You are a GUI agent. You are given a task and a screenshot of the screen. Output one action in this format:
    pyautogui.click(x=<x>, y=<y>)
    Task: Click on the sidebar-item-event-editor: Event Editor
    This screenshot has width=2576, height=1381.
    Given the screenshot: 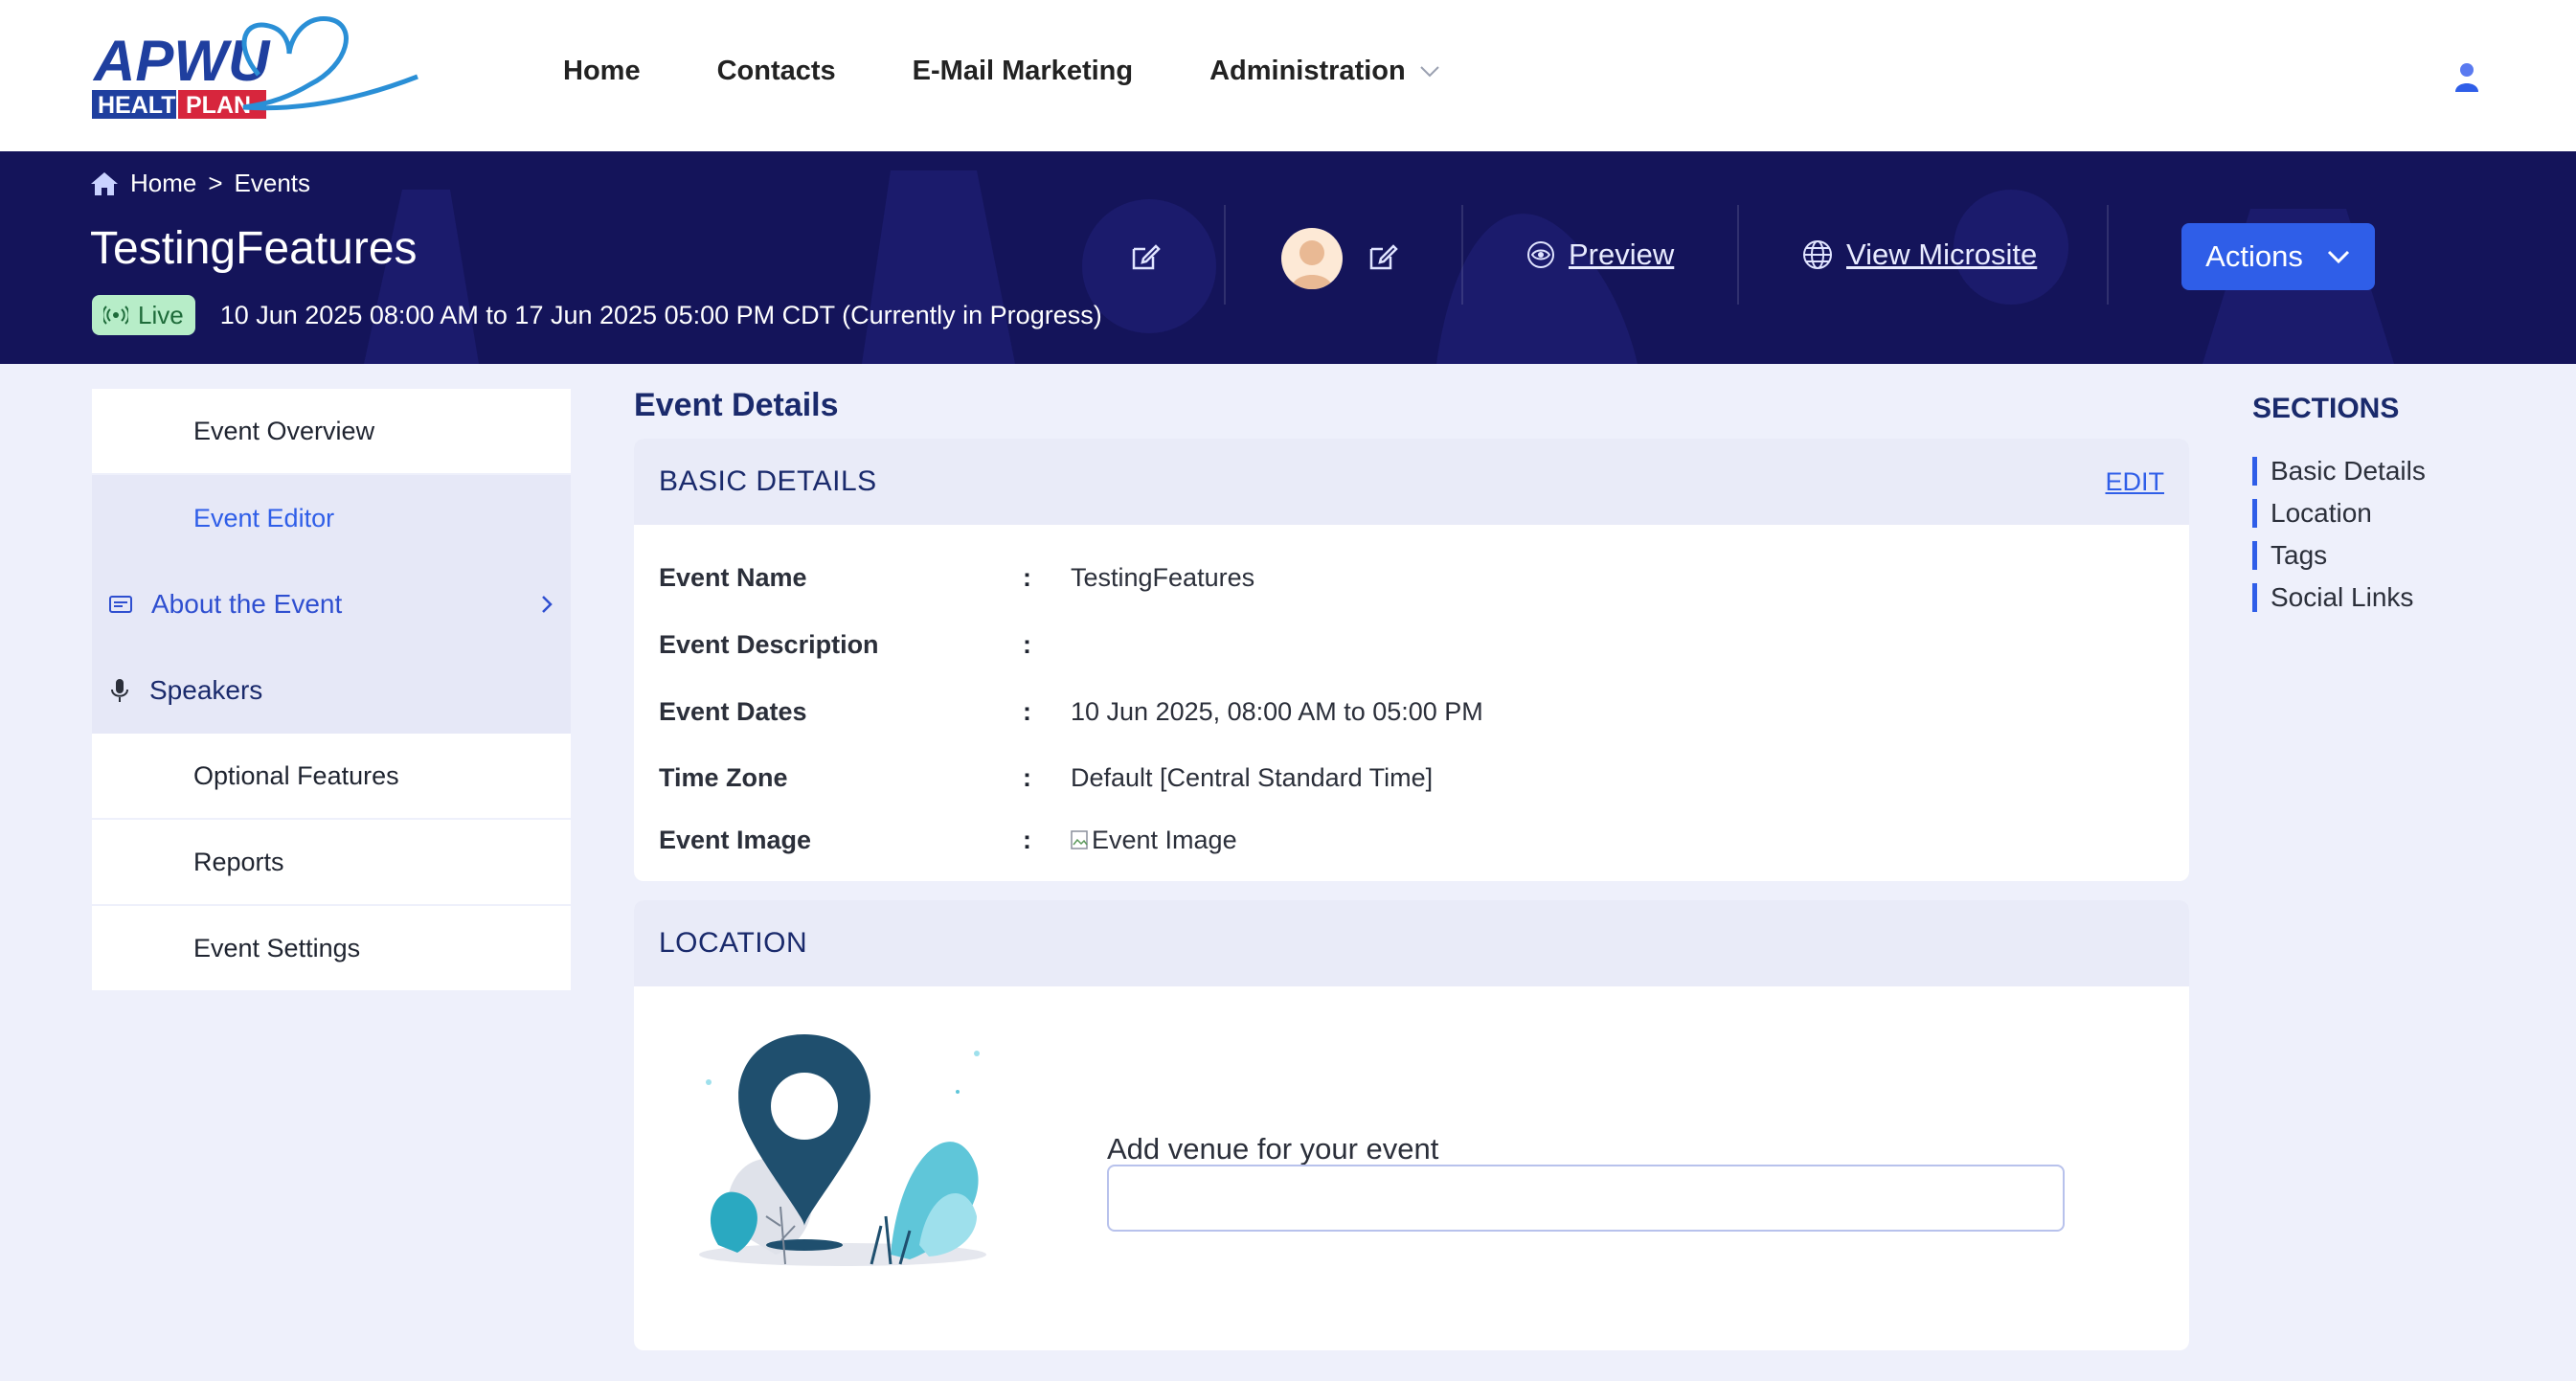 What is the action you would take?
    pyautogui.click(x=331, y=518)
    